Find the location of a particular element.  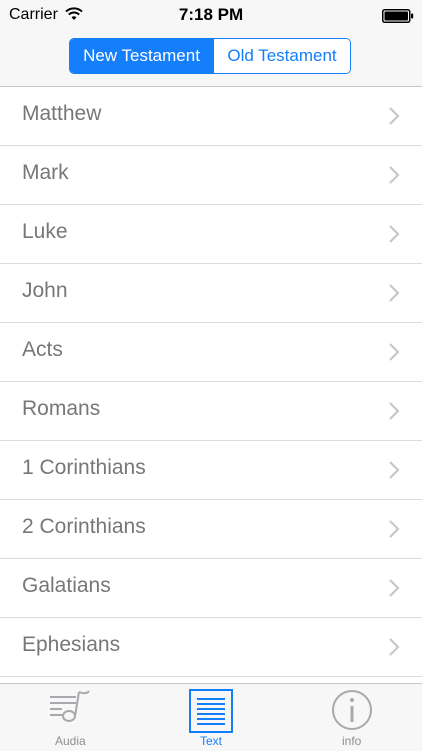

nav-bar: New Testament Old Testament is located at coordinates (211, 58).